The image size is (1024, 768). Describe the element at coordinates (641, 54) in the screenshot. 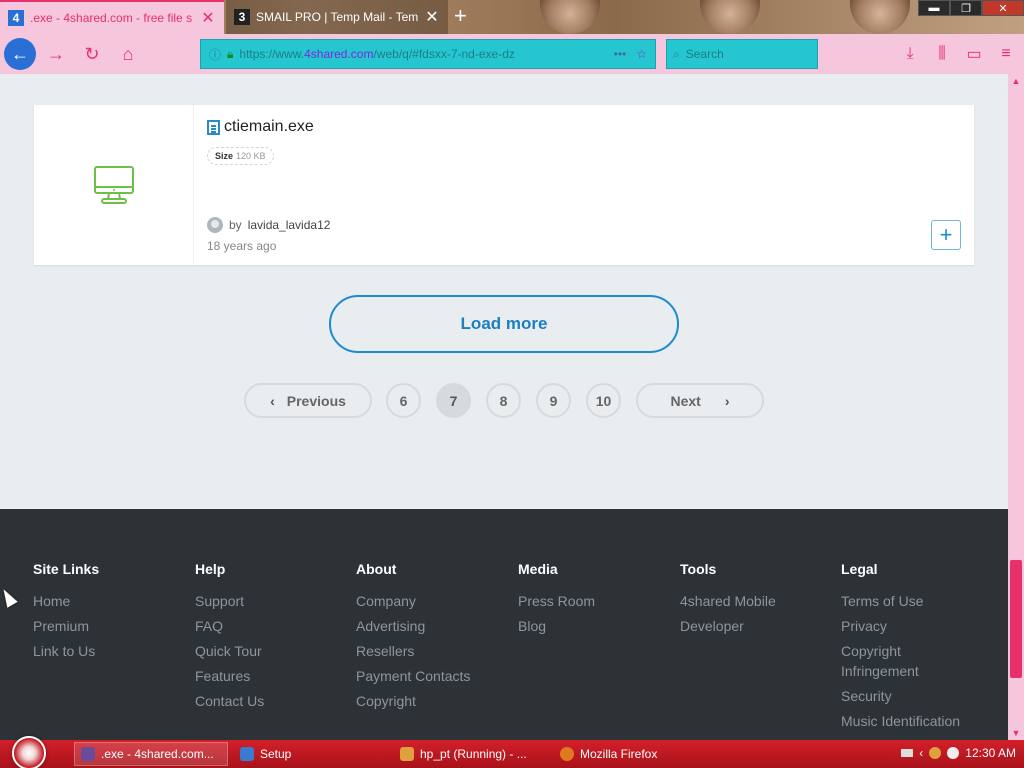

I see `bookmark-star-icon: ☆` at that location.